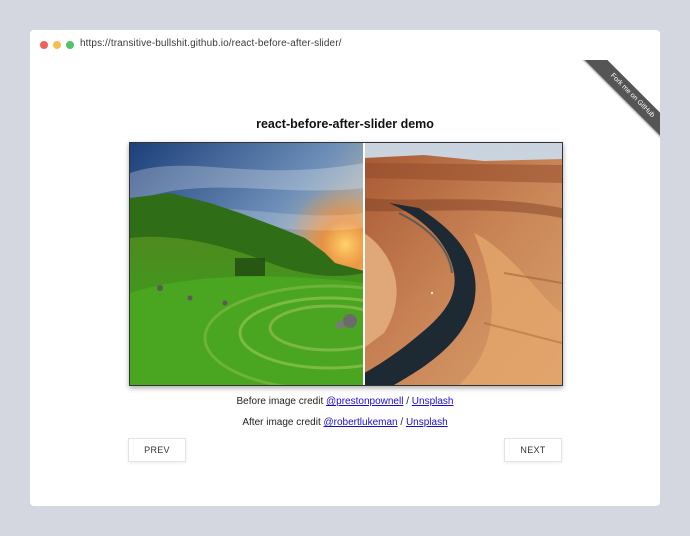 The height and width of the screenshot is (536, 690). Describe the element at coordinates (533, 450) in the screenshot. I see `next-button: NEXT` at that location.